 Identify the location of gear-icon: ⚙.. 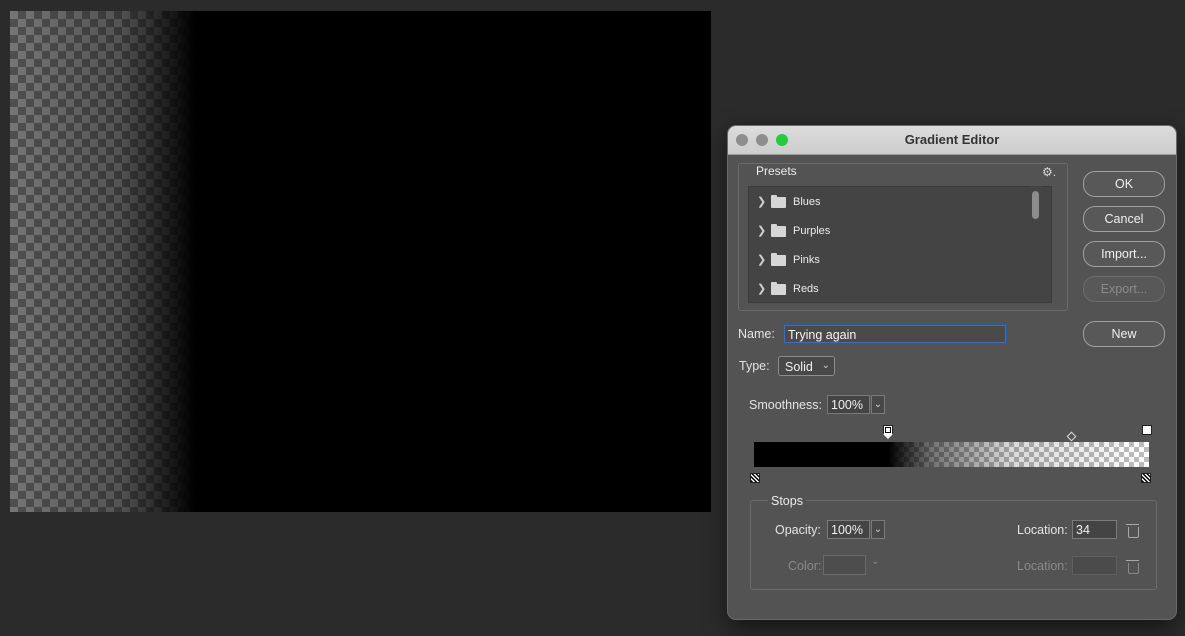
(1049, 172).